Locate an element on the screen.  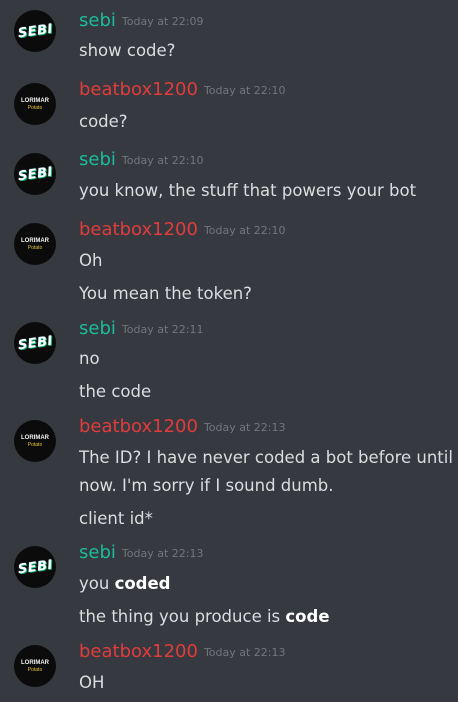
message-text: the code is located at coordinates (115, 391).